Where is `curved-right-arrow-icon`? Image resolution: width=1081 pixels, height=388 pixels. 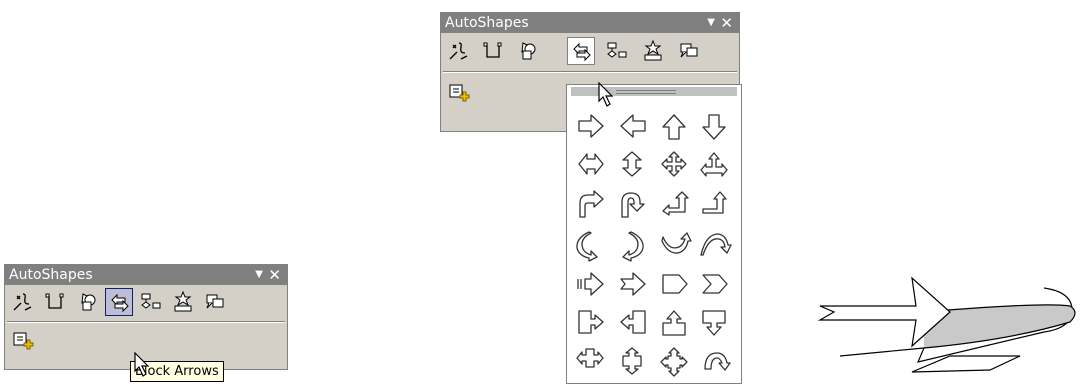
curved-right-arrow-icon is located at coordinates (587, 246).